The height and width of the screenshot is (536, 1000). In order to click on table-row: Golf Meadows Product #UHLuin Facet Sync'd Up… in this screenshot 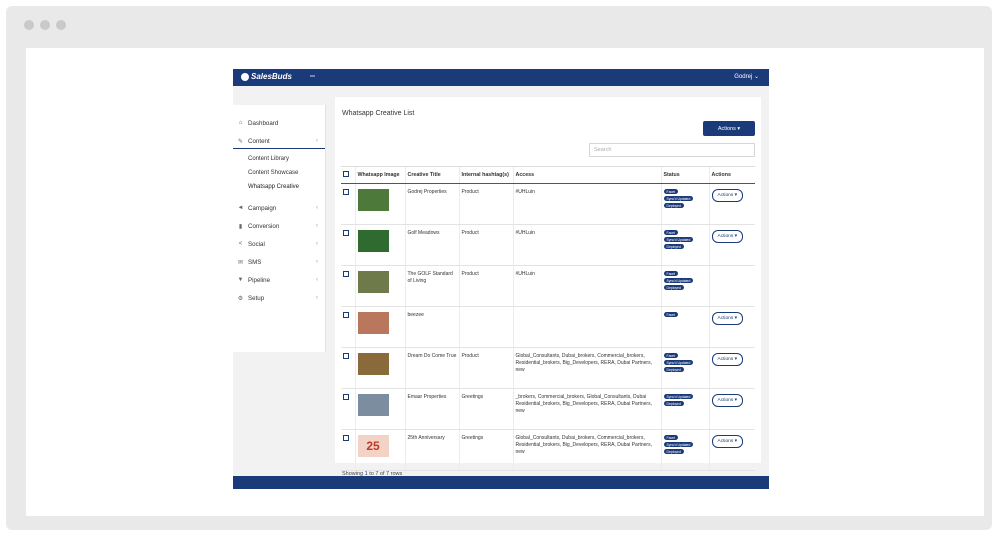, I will do `click(548, 245)`.